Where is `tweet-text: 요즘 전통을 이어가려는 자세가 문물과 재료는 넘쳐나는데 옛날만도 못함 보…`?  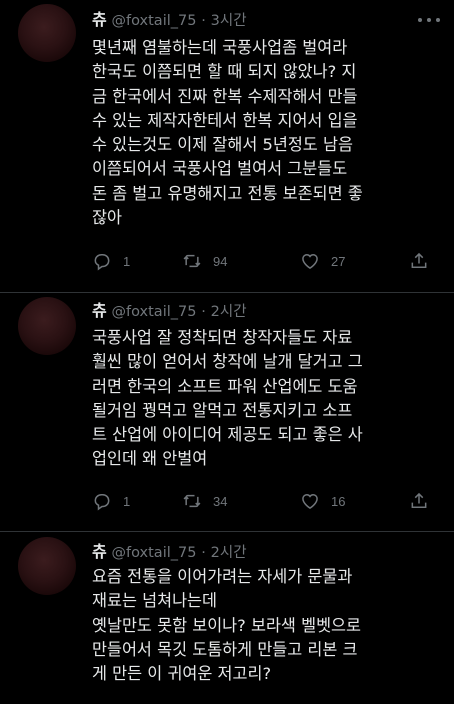 tweet-text: 요즘 전통을 이어가려는 자세가 문물과 재료는 넘쳐나는데 옛날만도 못함 보… is located at coordinates (227, 625).